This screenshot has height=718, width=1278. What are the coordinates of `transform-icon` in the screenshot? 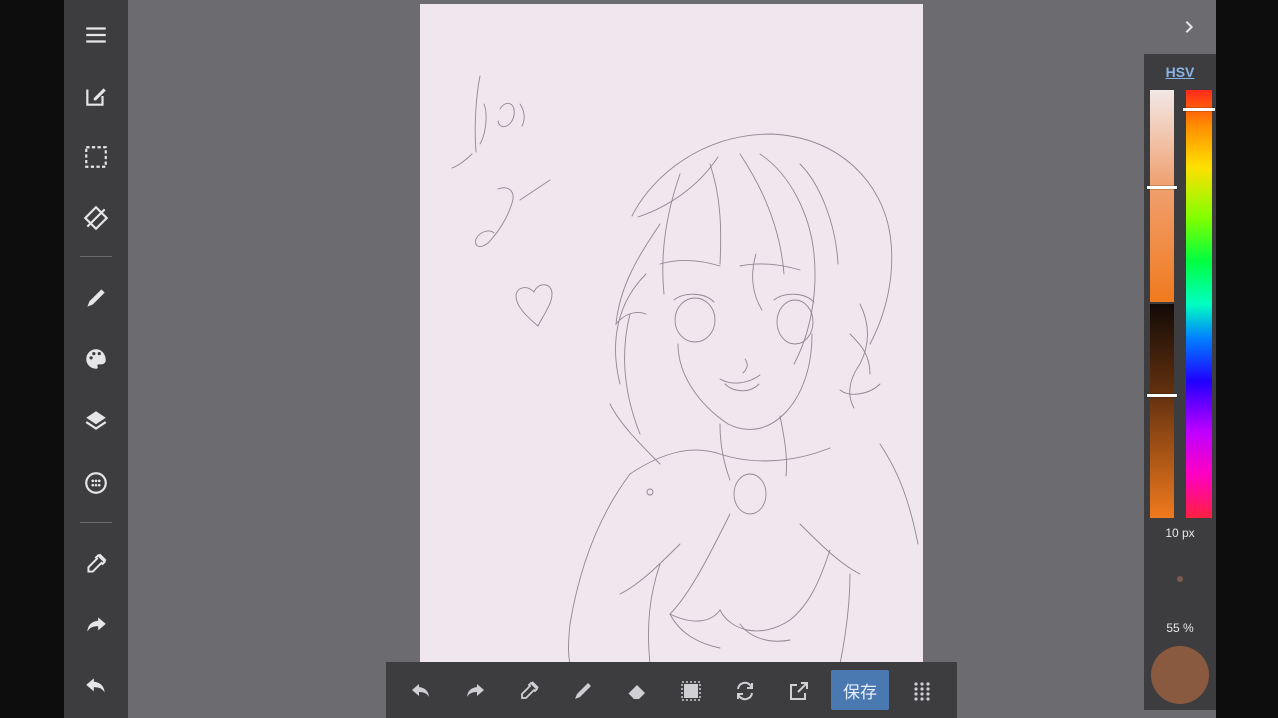 It's located at (745, 691).